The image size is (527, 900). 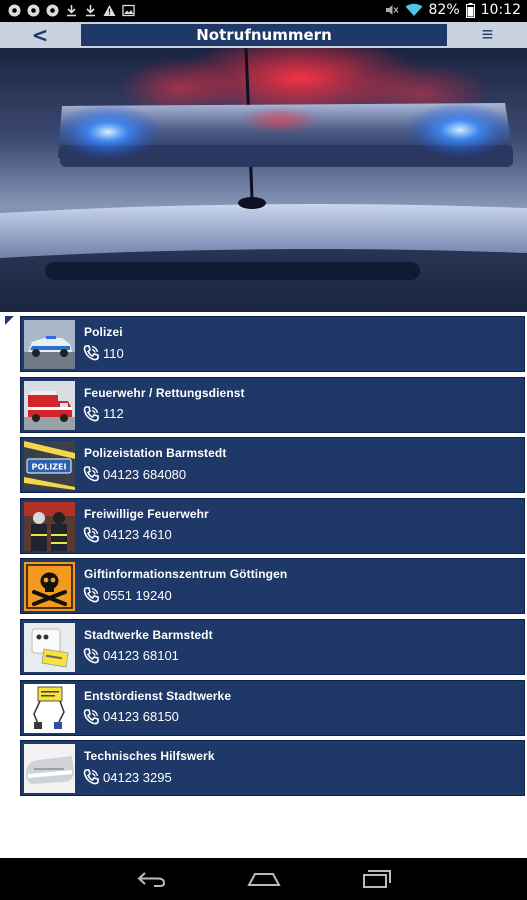 I want to click on contact-phone: 112, so click(x=102, y=414).